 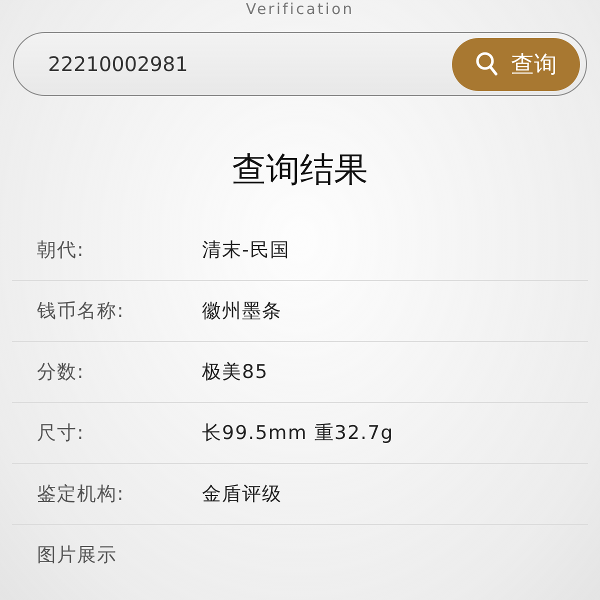 What do you see at coordinates (516, 64) in the screenshot?
I see `search-button: 查询` at bounding box center [516, 64].